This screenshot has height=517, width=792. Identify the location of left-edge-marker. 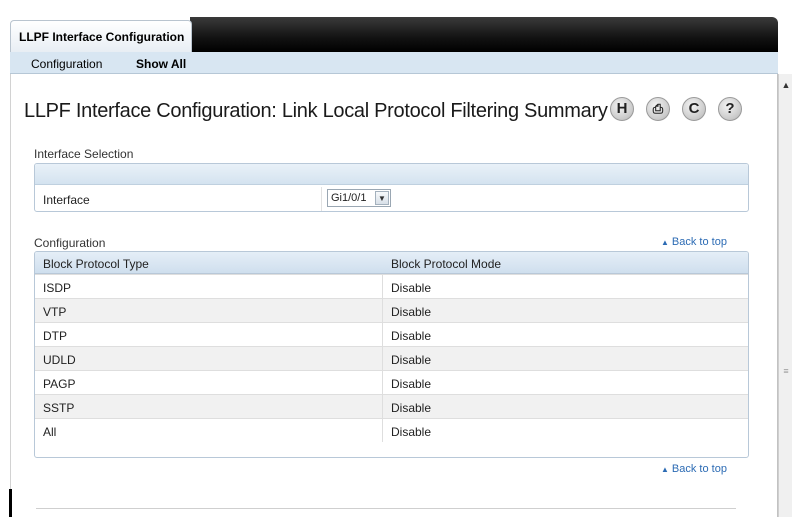
(10, 503).